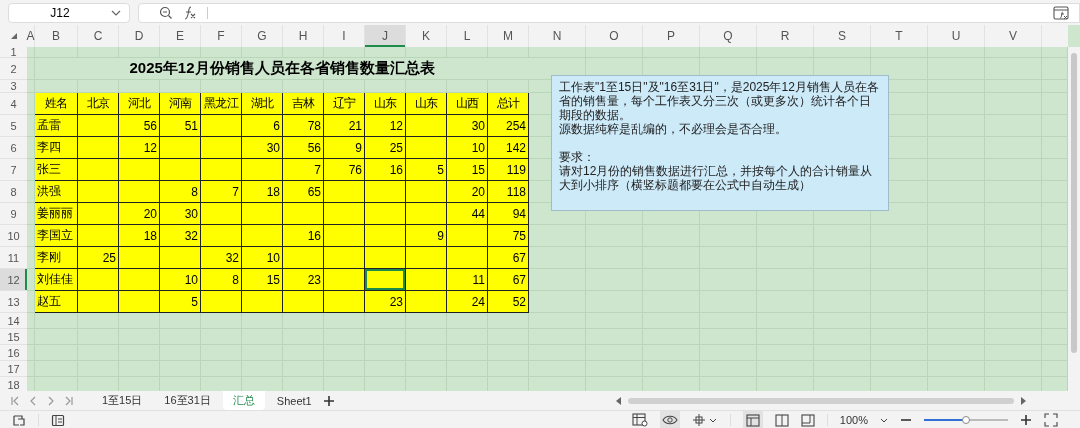  I want to click on table-cell: 44, so click(467, 214).